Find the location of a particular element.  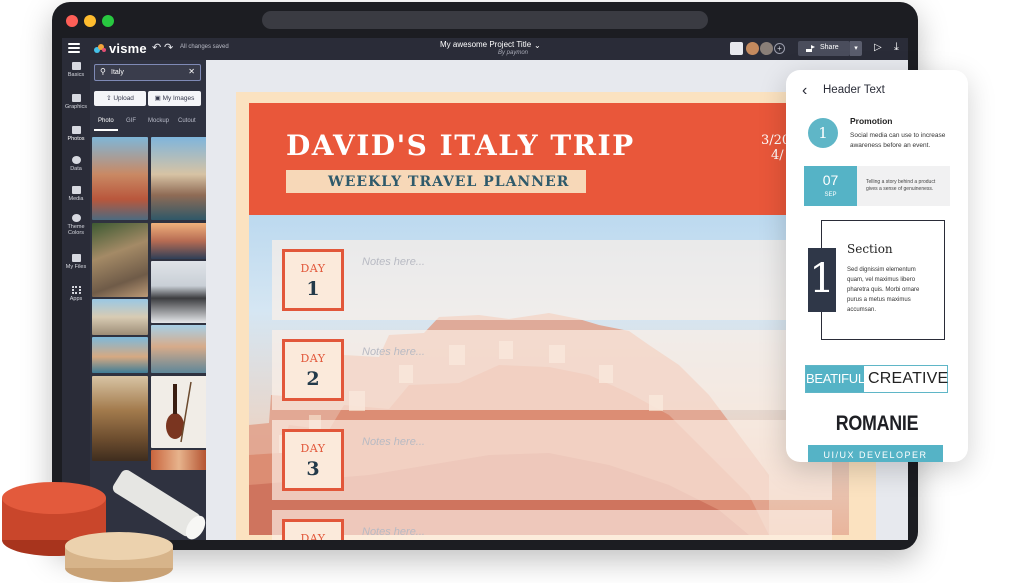

photo-type-tabs: Photo GIF Mockup Cutout is located at coordinates (147, 123).